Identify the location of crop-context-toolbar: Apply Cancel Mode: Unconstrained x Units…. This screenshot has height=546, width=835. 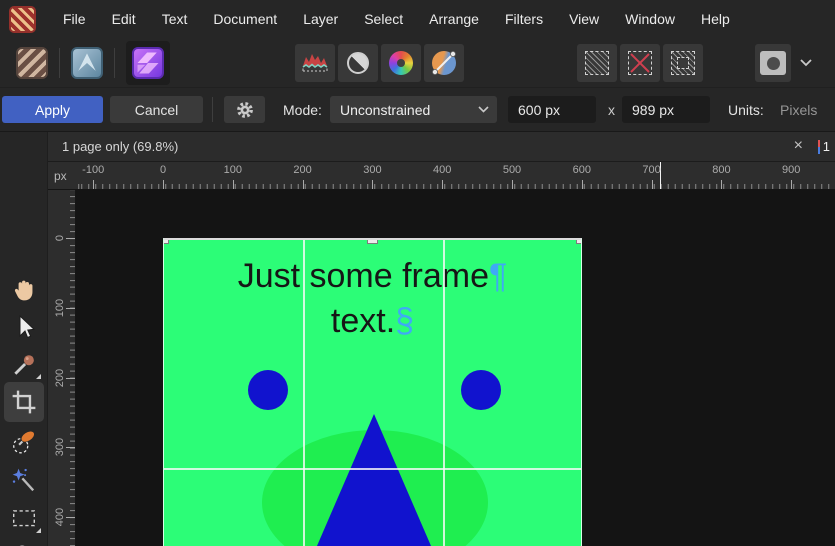
(417, 110).